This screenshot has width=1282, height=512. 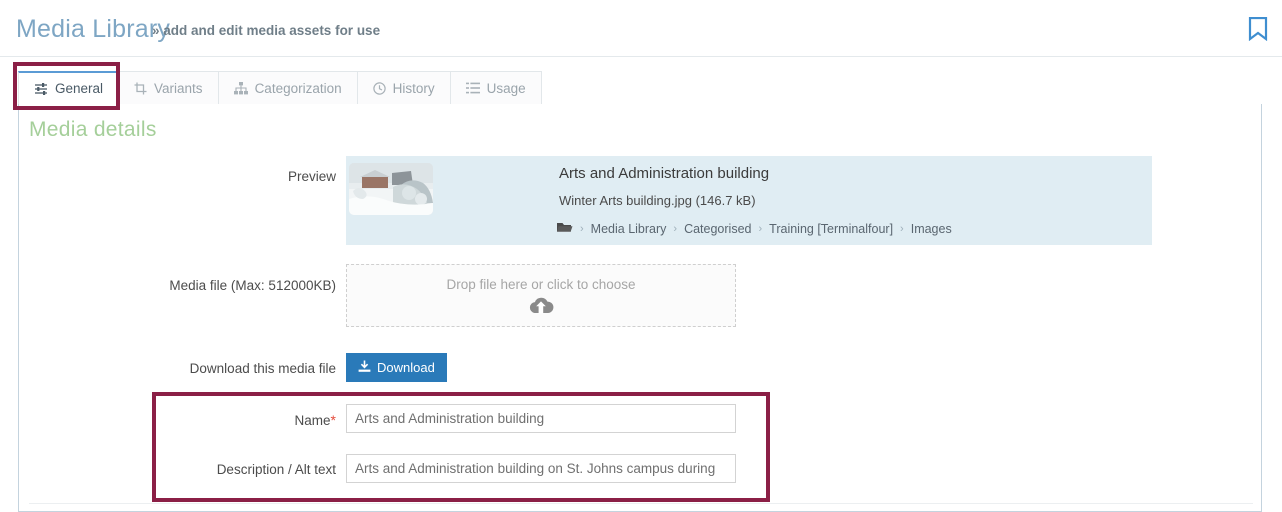 What do you see at coordinates (311, 176) in the screenshot?
I see `preview-label: Preview` at bounding box center [311, 176].